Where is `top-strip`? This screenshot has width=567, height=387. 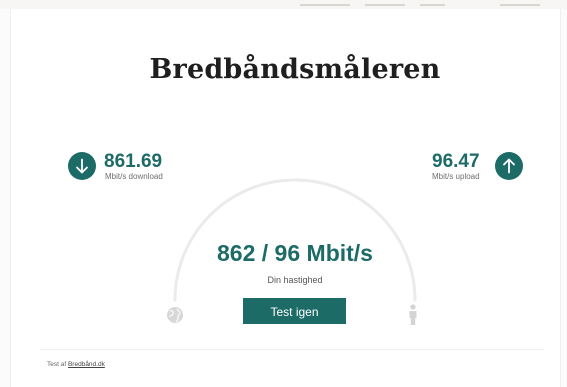
top-strip is located at coordinates (283, 4).